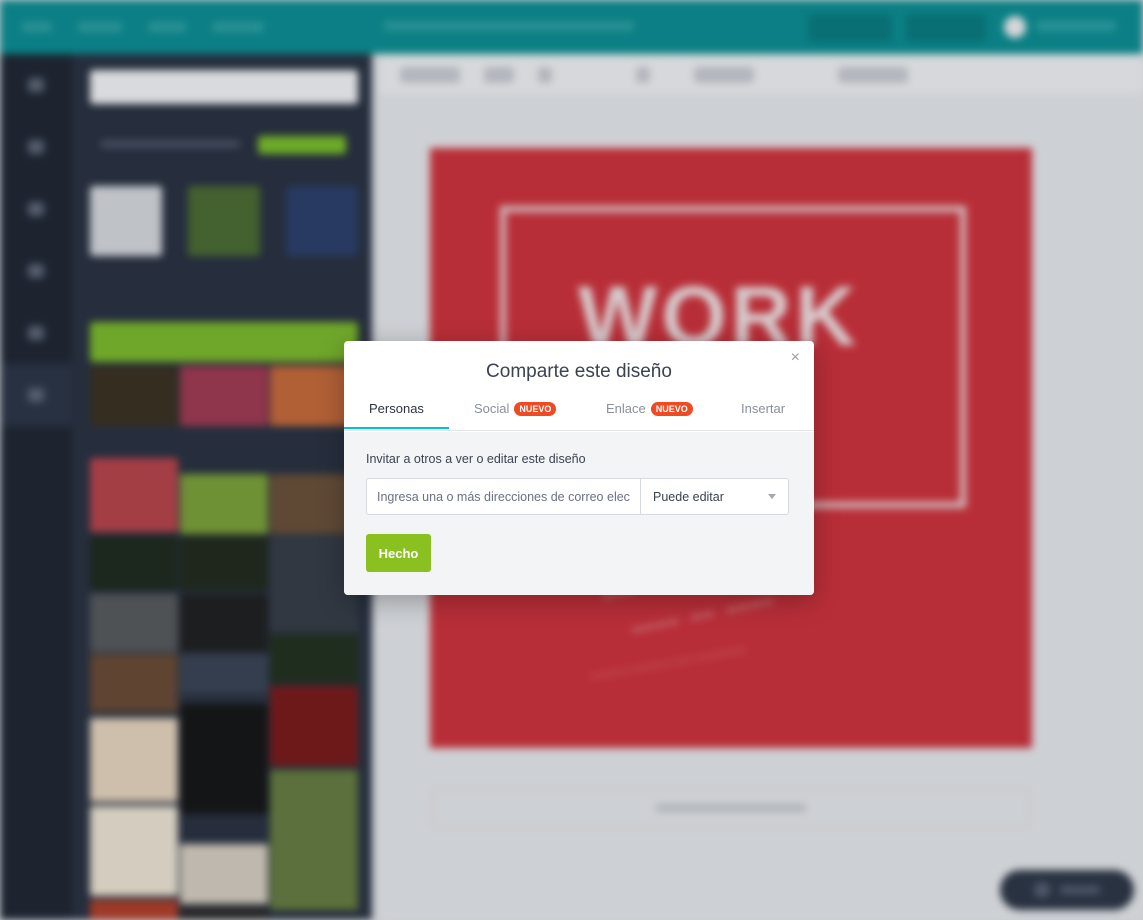 This screenshot has width=1143, height=920. I want to click on email-input, so click(503, 496).